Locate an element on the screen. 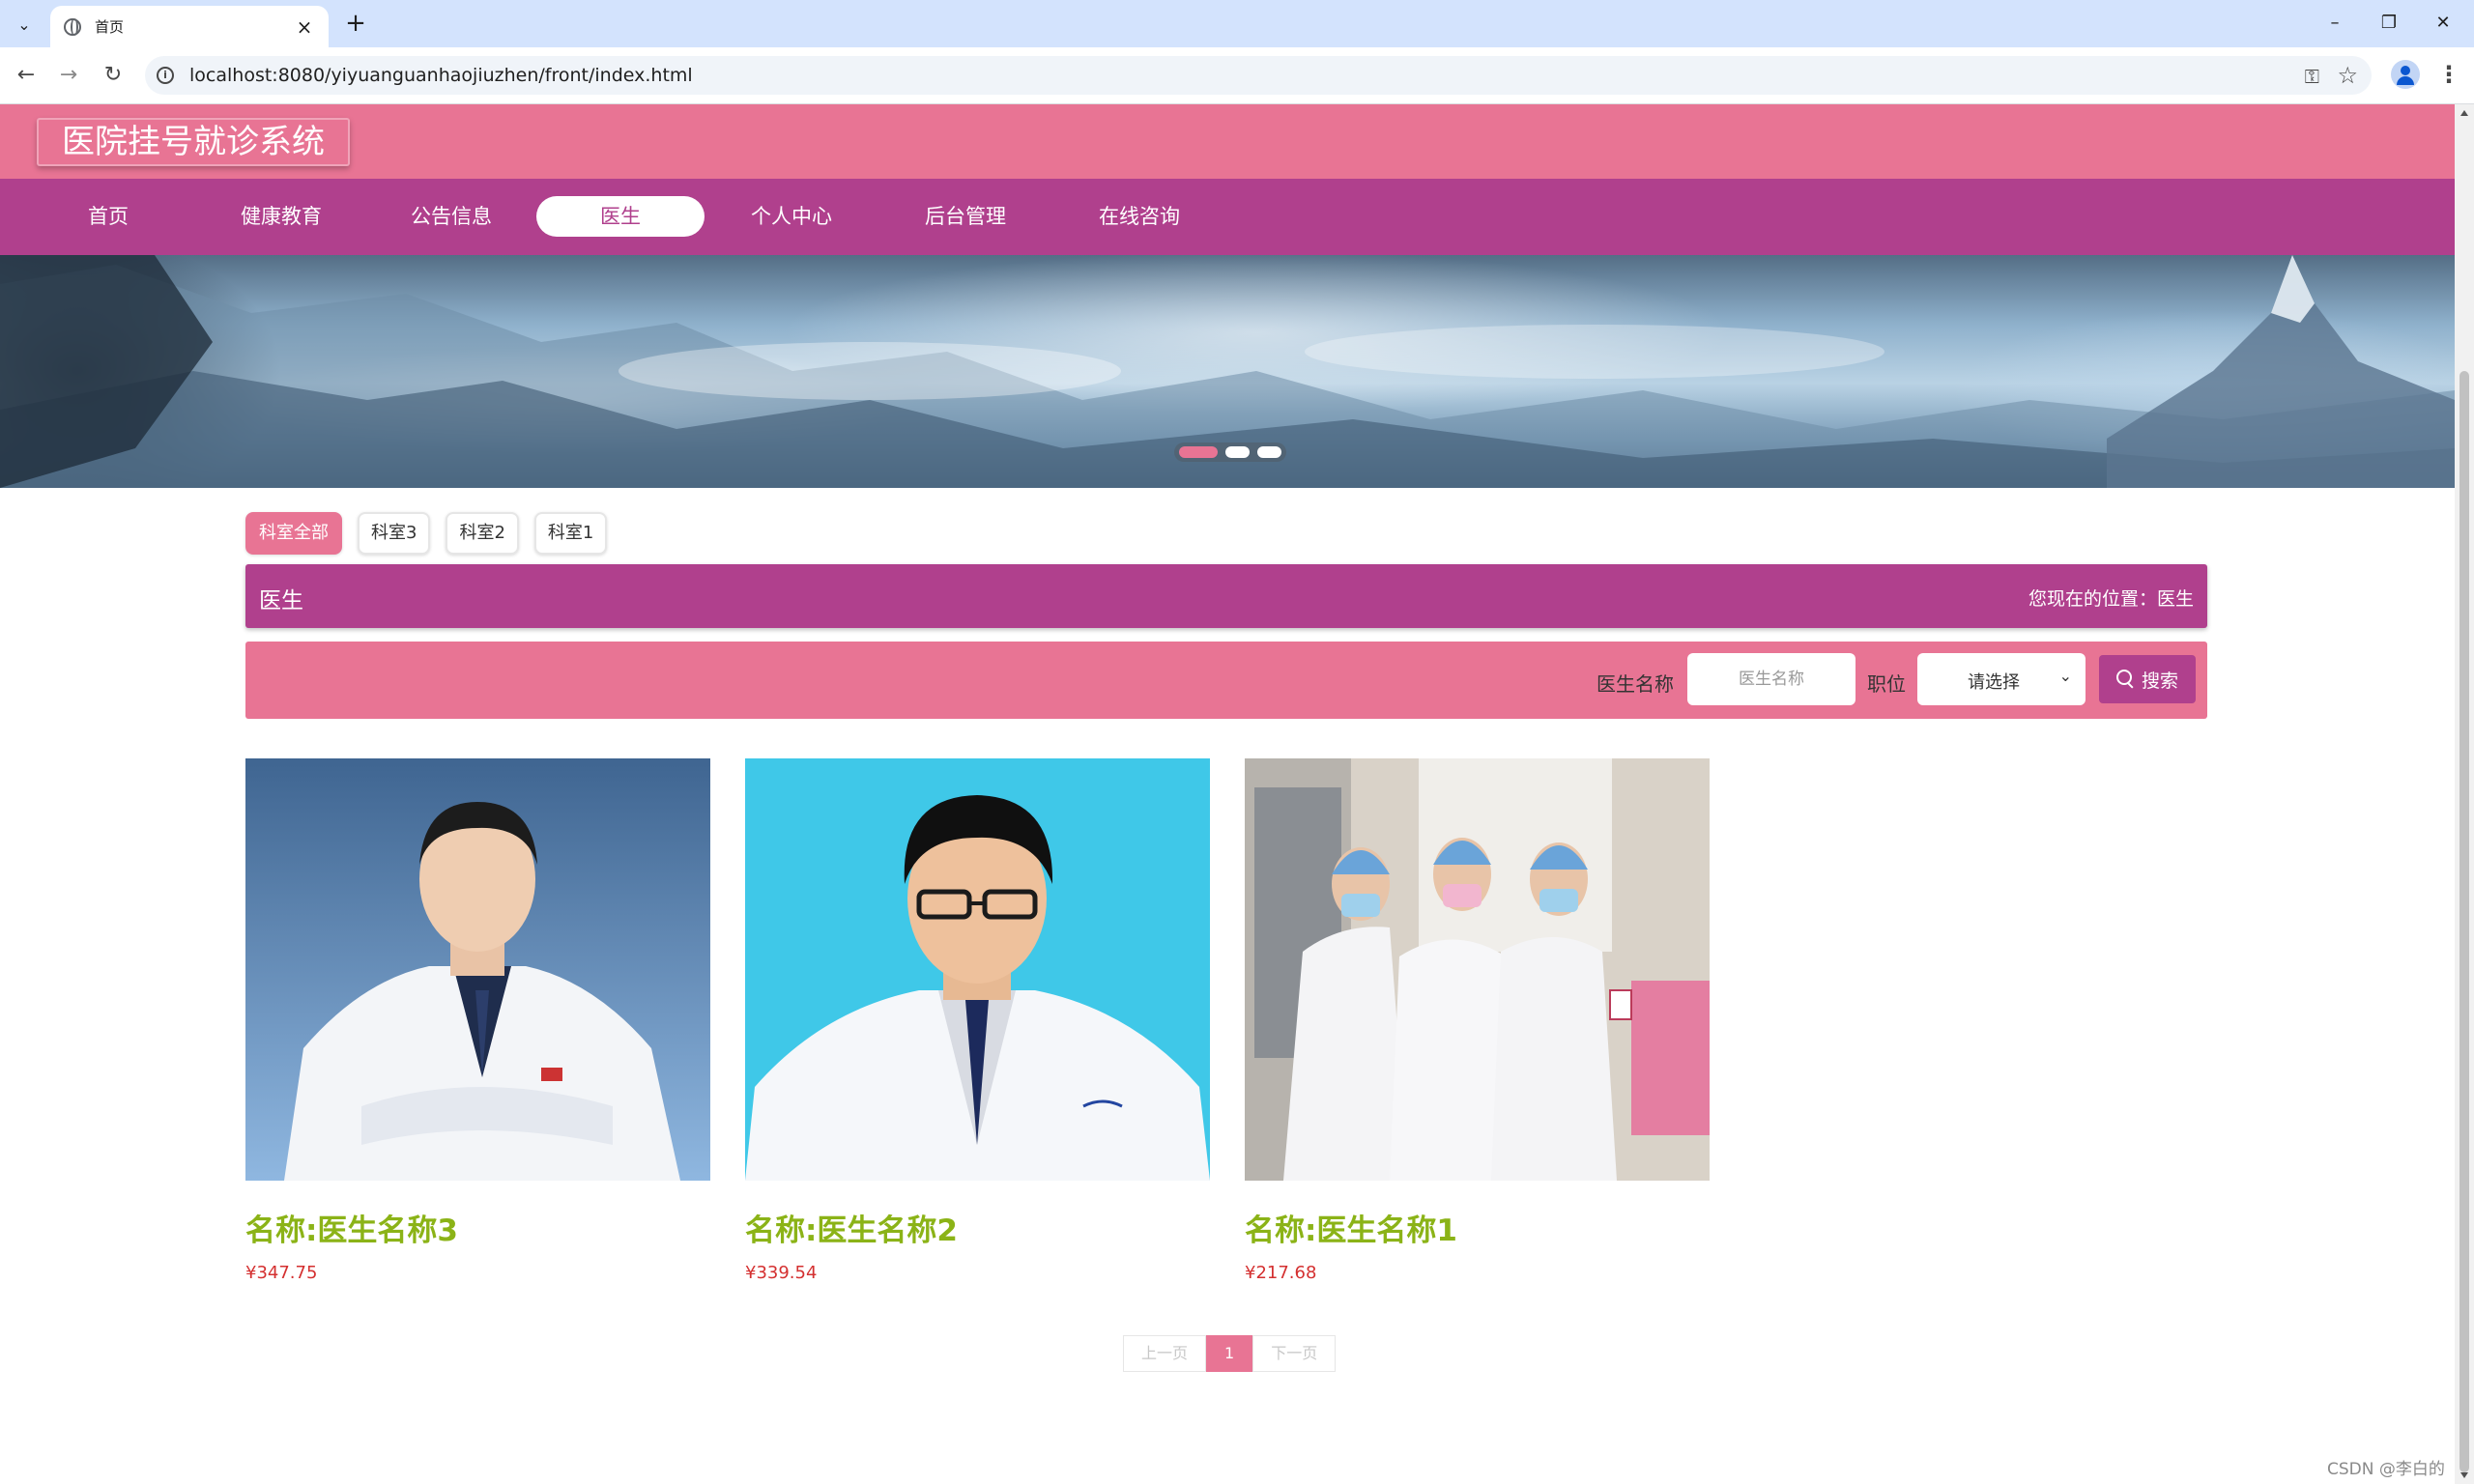 Image resolution: width=2474 pixels, height=1484 pixels. page-scrollbar is located at coordinates (2464, 794).